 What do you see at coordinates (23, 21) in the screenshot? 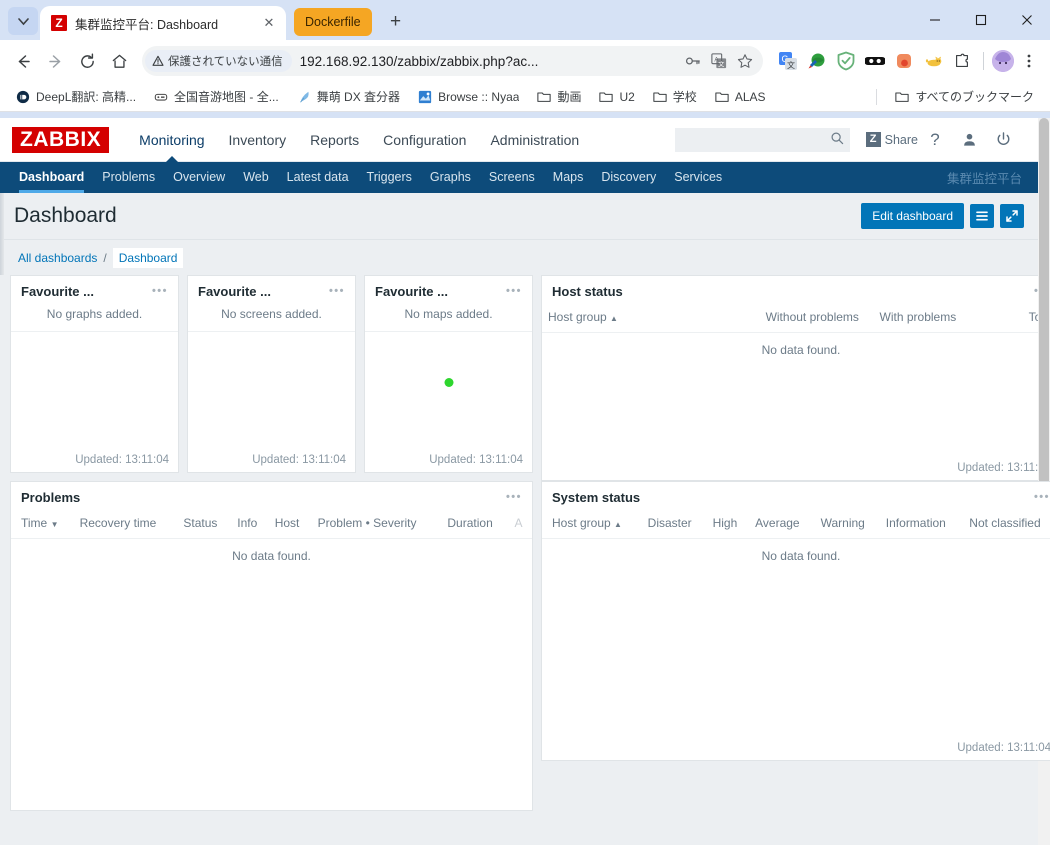
I see `tab-search-button` at bounding box center [23, 21].